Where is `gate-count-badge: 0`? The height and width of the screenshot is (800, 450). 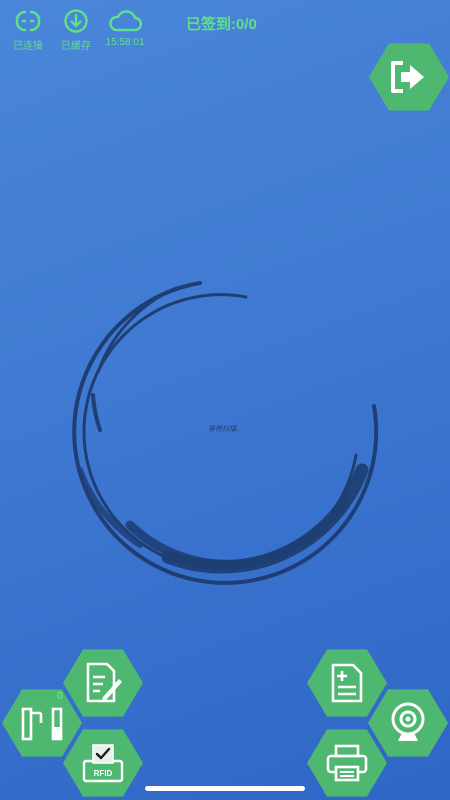 gate-count-badge: 0 is located at coordinates (60, 696).